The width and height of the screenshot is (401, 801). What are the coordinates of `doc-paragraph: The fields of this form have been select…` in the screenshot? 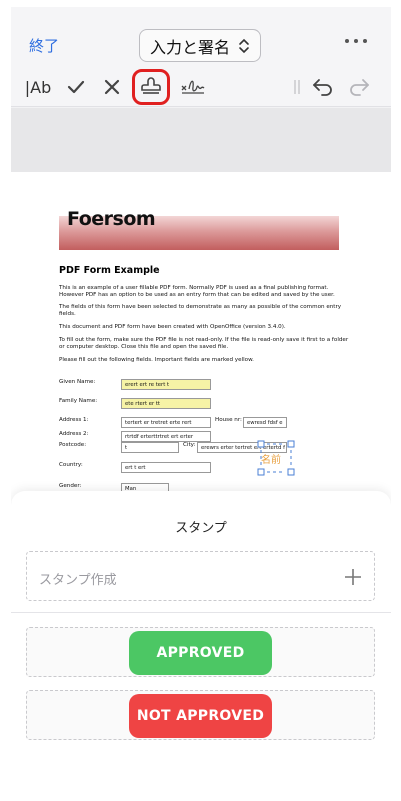 It's located at (200, 311).